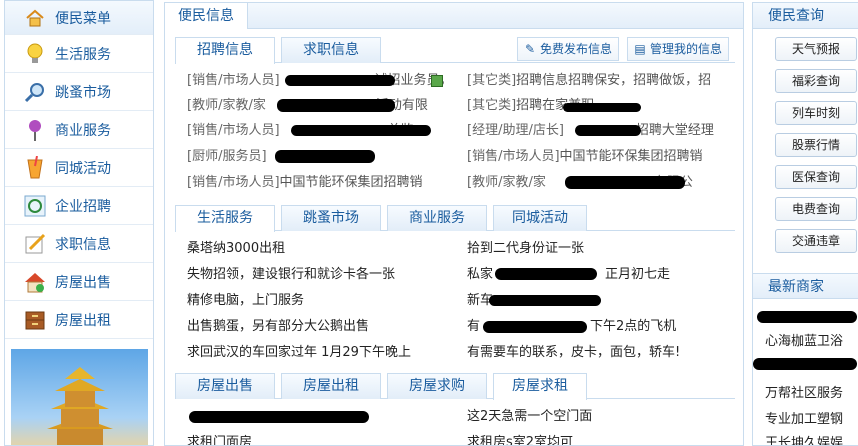 This screenshot has height=446, width=858. What do you see at coordinates (35, 244) in the screenshot?
I see `pencil-icon` at bounding box center [35, 244].